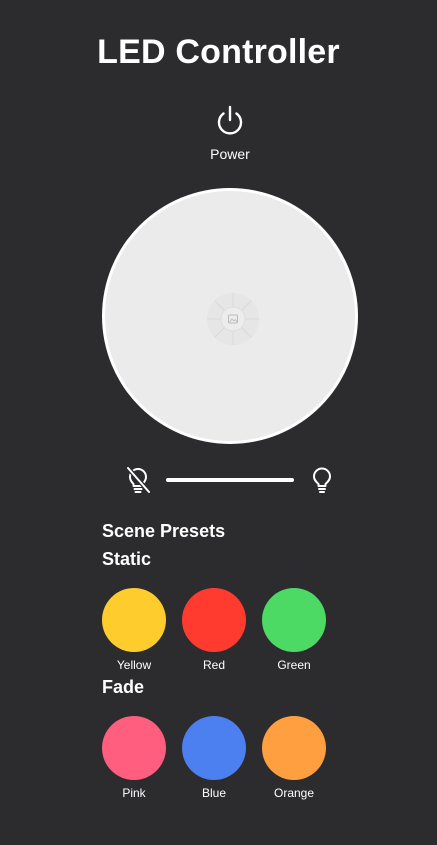 The image size is (437, 845). I want to click on power-button: Power, so click(230, 133).